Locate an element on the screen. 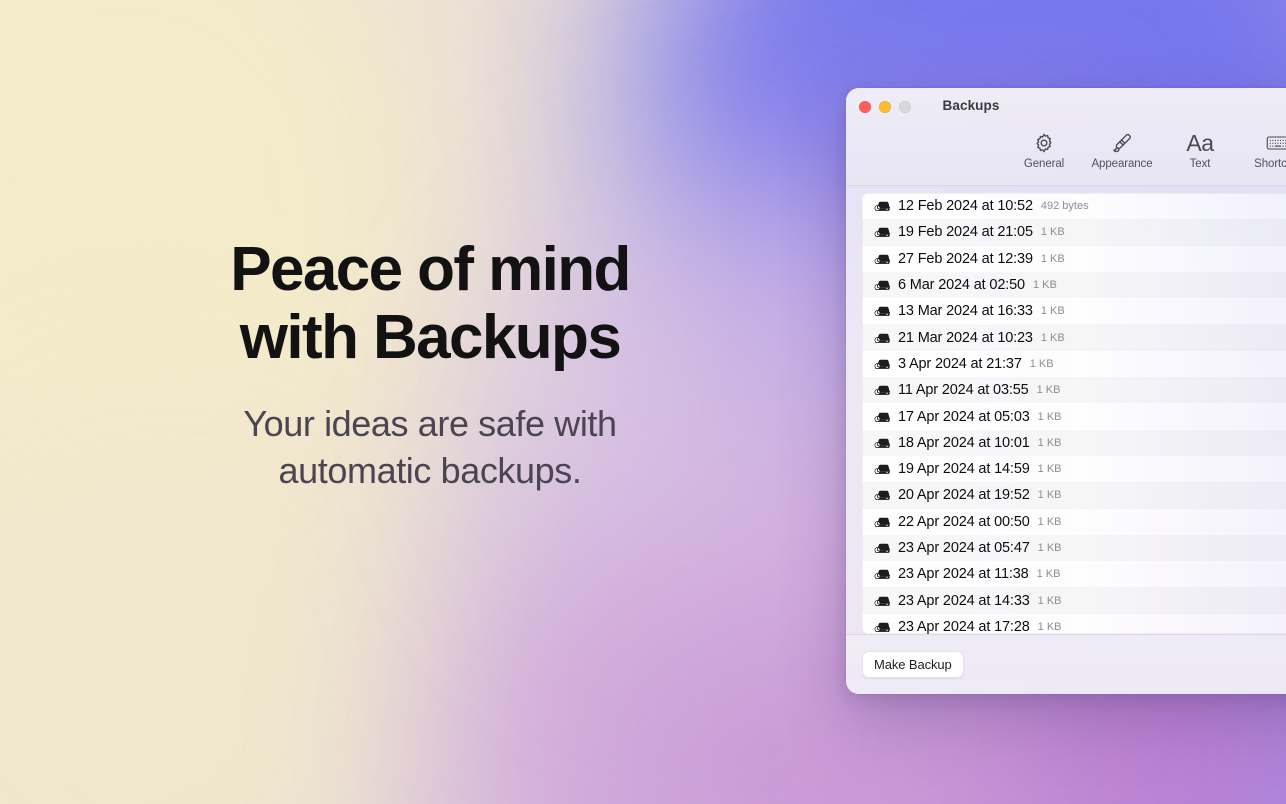 This screenshot has height=804, width=1286. backup-date: 23 Apr 2024 at 11:38 is located at coordinates (963, 574).